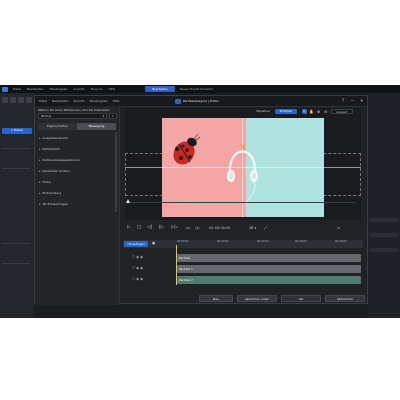  What do you see at coordinates (113, 116) in the screenshot?
I see `edit-icon: ✎` at bounding box center [113, 116].